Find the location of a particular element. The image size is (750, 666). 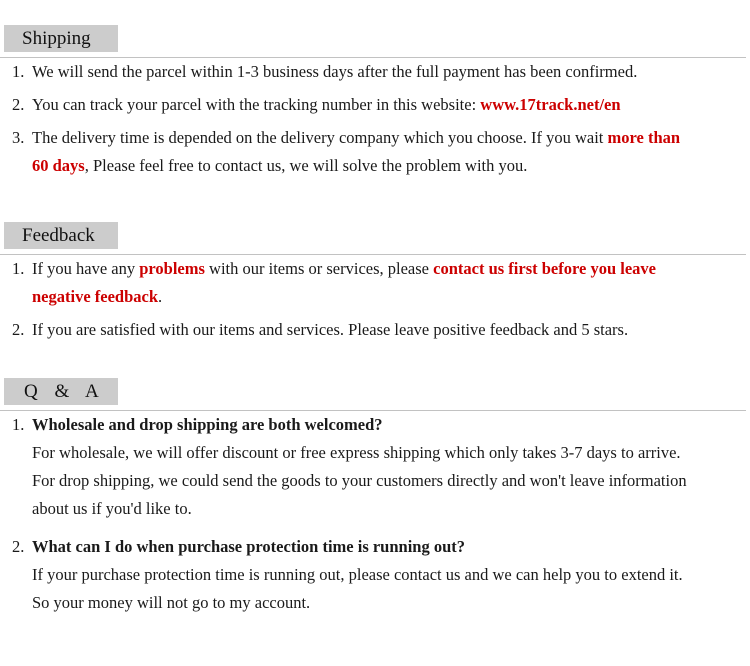

section-title-qa: Q & A is located at coordinates (61, 391).